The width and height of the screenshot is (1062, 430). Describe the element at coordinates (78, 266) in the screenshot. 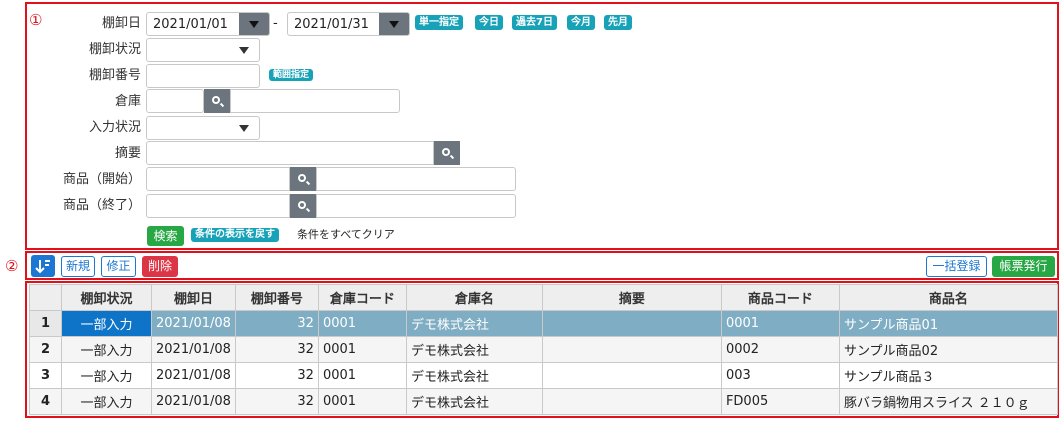

I see `new-button: 新規` at that location.